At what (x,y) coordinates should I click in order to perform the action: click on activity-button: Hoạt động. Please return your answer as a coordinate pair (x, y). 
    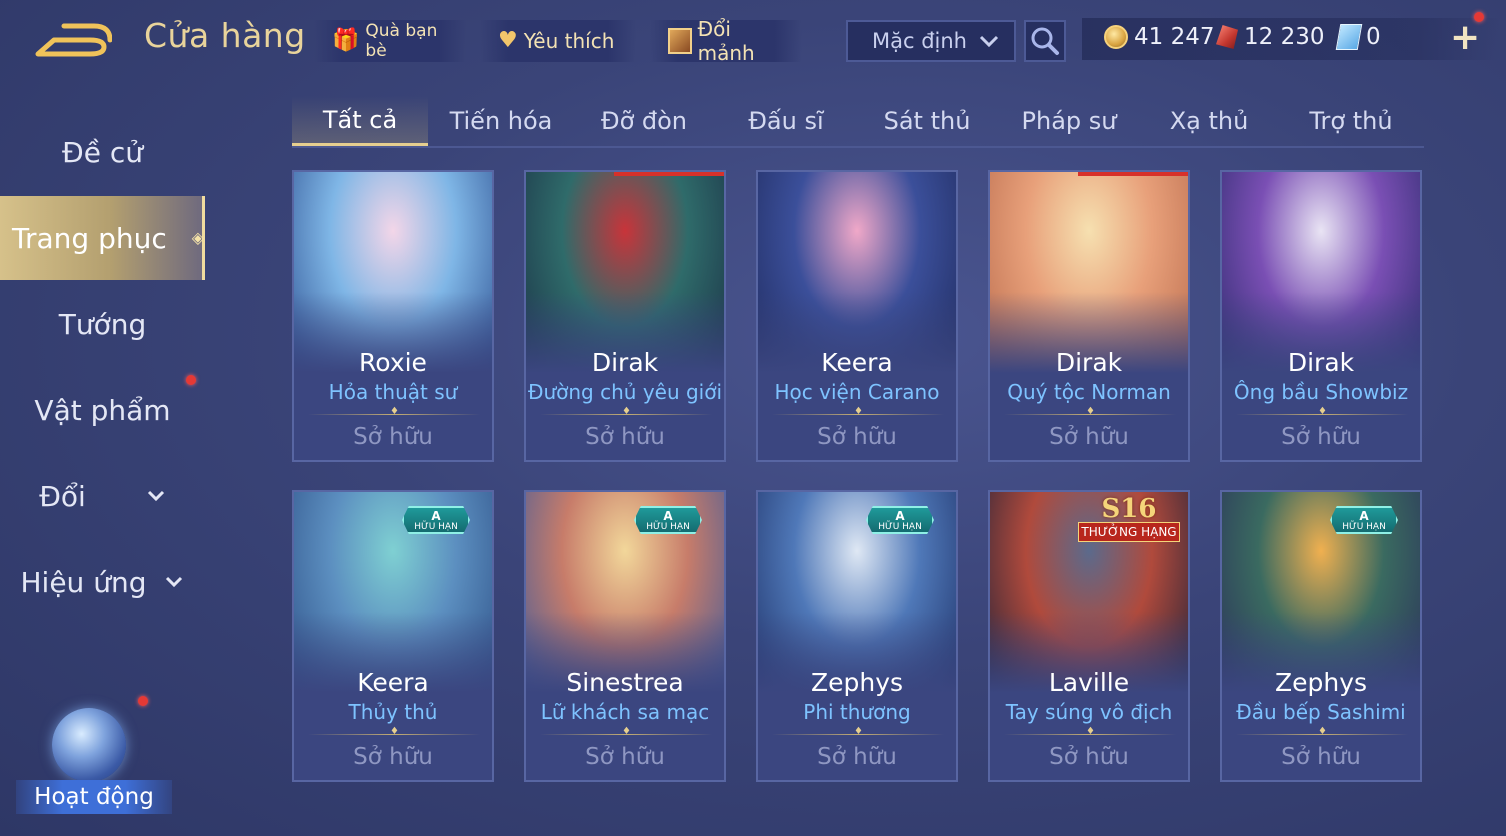
    Looking at the image, I should click on (92, 758).